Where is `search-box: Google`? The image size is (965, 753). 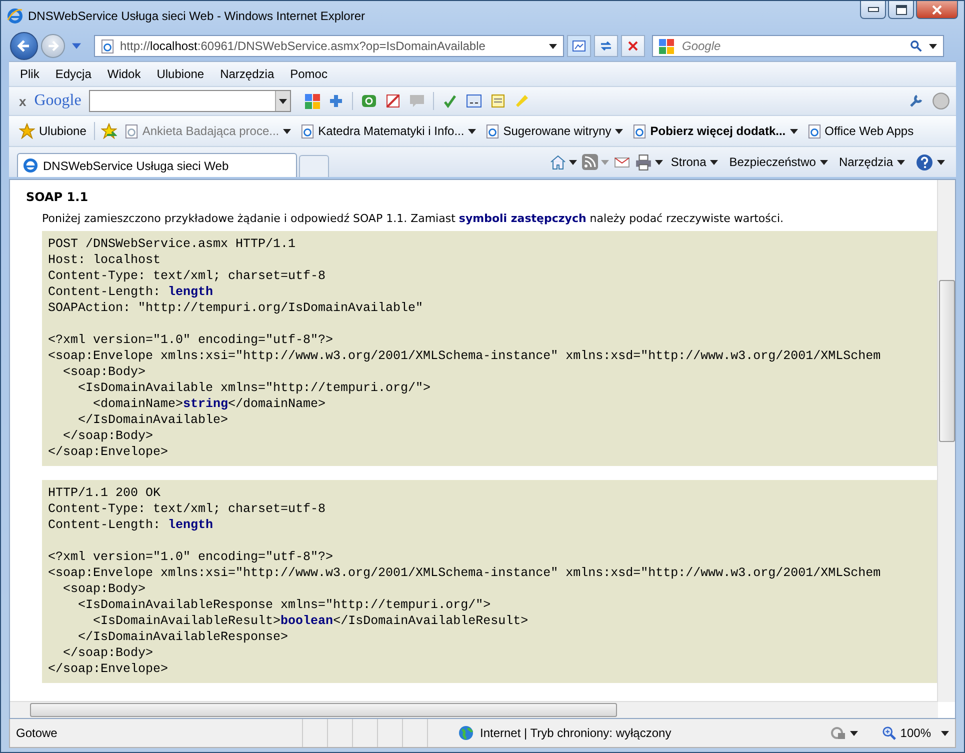 search-box: Google is located at coordinates (798, 46).